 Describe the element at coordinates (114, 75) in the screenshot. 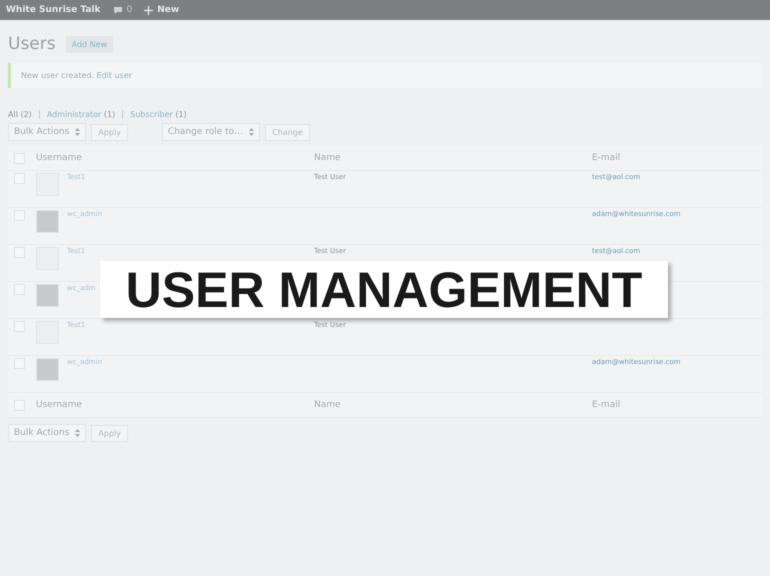

I see `edit-user-link: Edit user` at that location.